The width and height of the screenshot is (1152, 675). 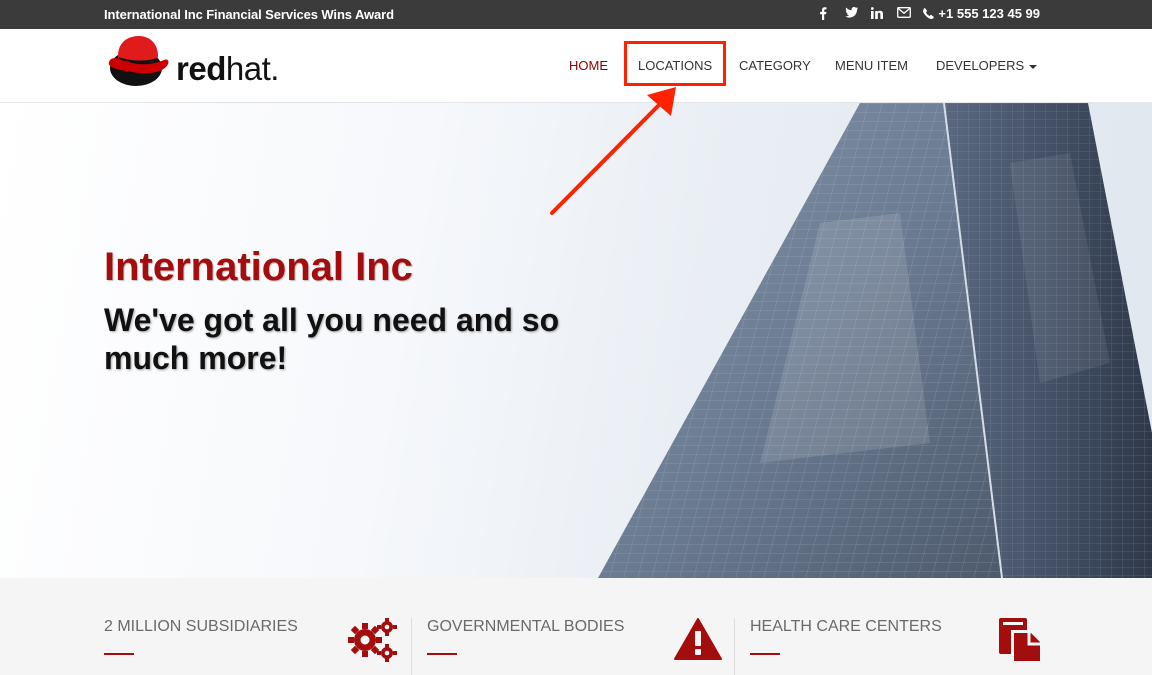 What do you see at coordinates (825, 13) in the screenshot?
I see `facebook-icon` at bounding box center [825, 13].